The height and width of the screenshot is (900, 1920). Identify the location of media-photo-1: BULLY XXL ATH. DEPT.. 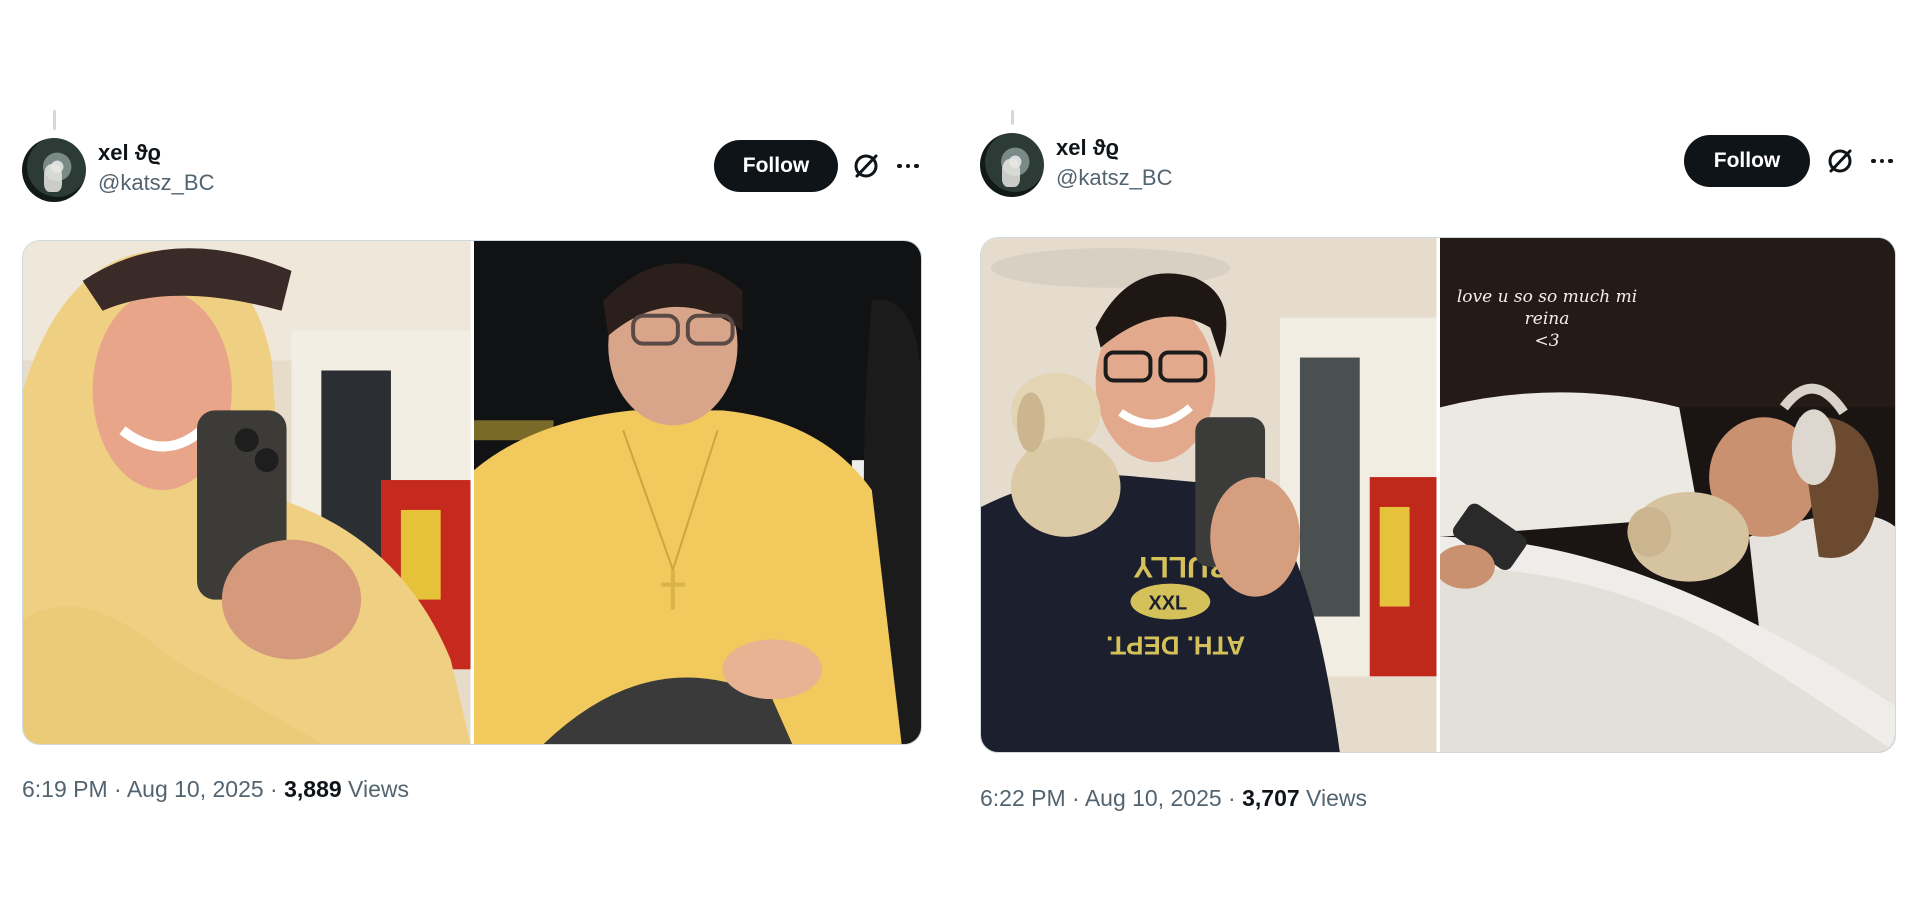
(1209, 495).